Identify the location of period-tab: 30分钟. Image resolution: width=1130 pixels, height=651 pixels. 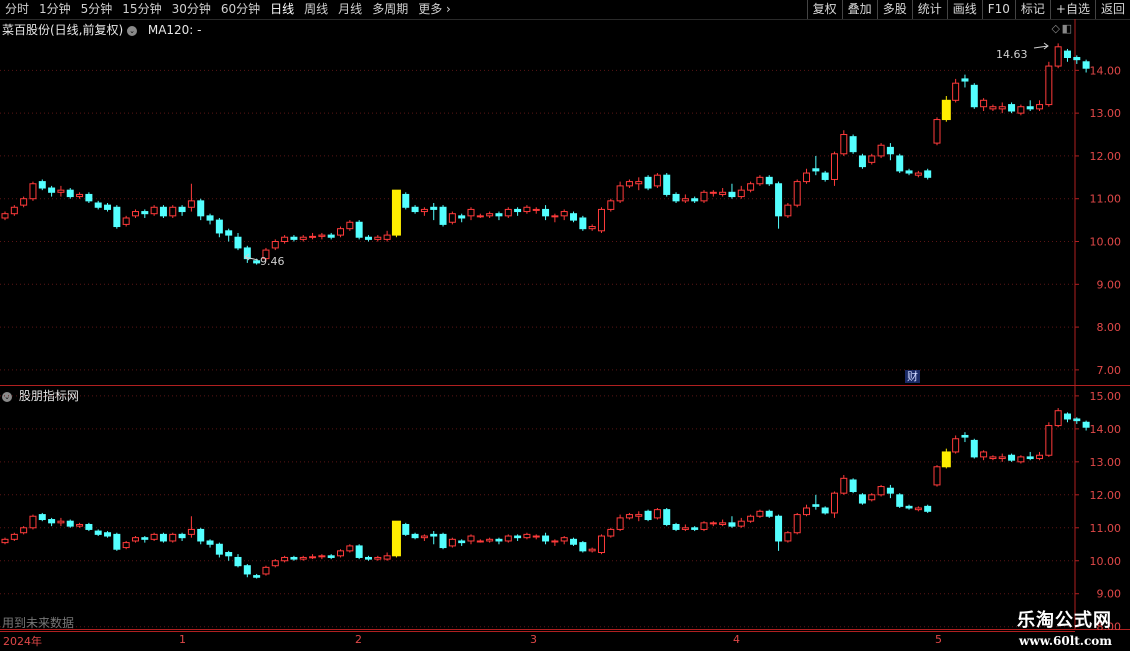
(191, 9).